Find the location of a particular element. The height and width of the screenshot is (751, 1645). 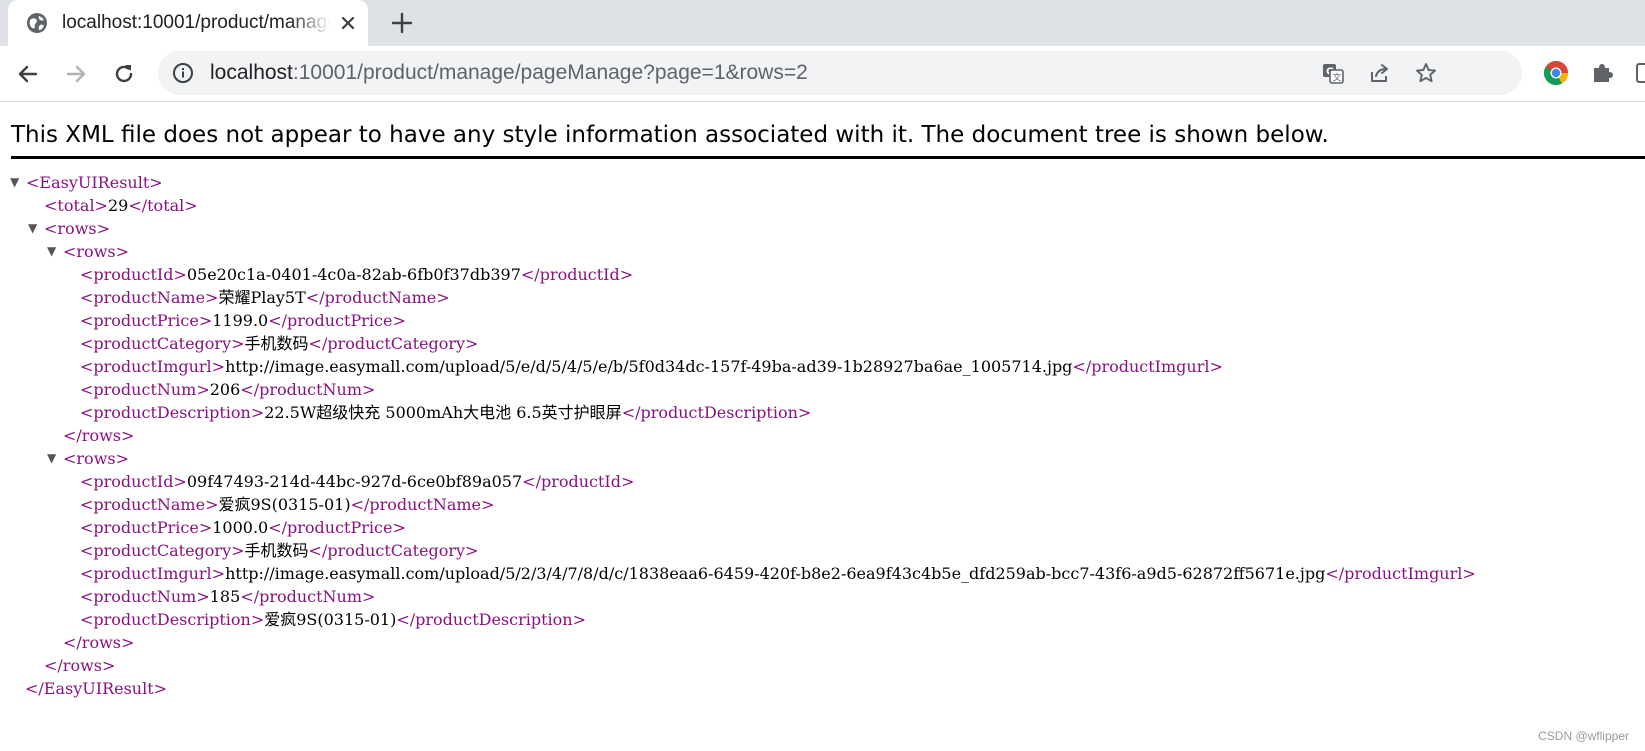

back-arrow-icon is located at coordinates (28, 74).